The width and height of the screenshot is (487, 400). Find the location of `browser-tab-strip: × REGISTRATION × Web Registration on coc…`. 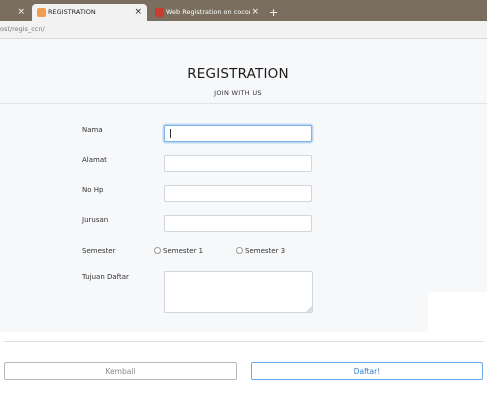

browser-tab-strip: × REGISTRATION × Web Registration on coc… is located at coordinates (243, 10).